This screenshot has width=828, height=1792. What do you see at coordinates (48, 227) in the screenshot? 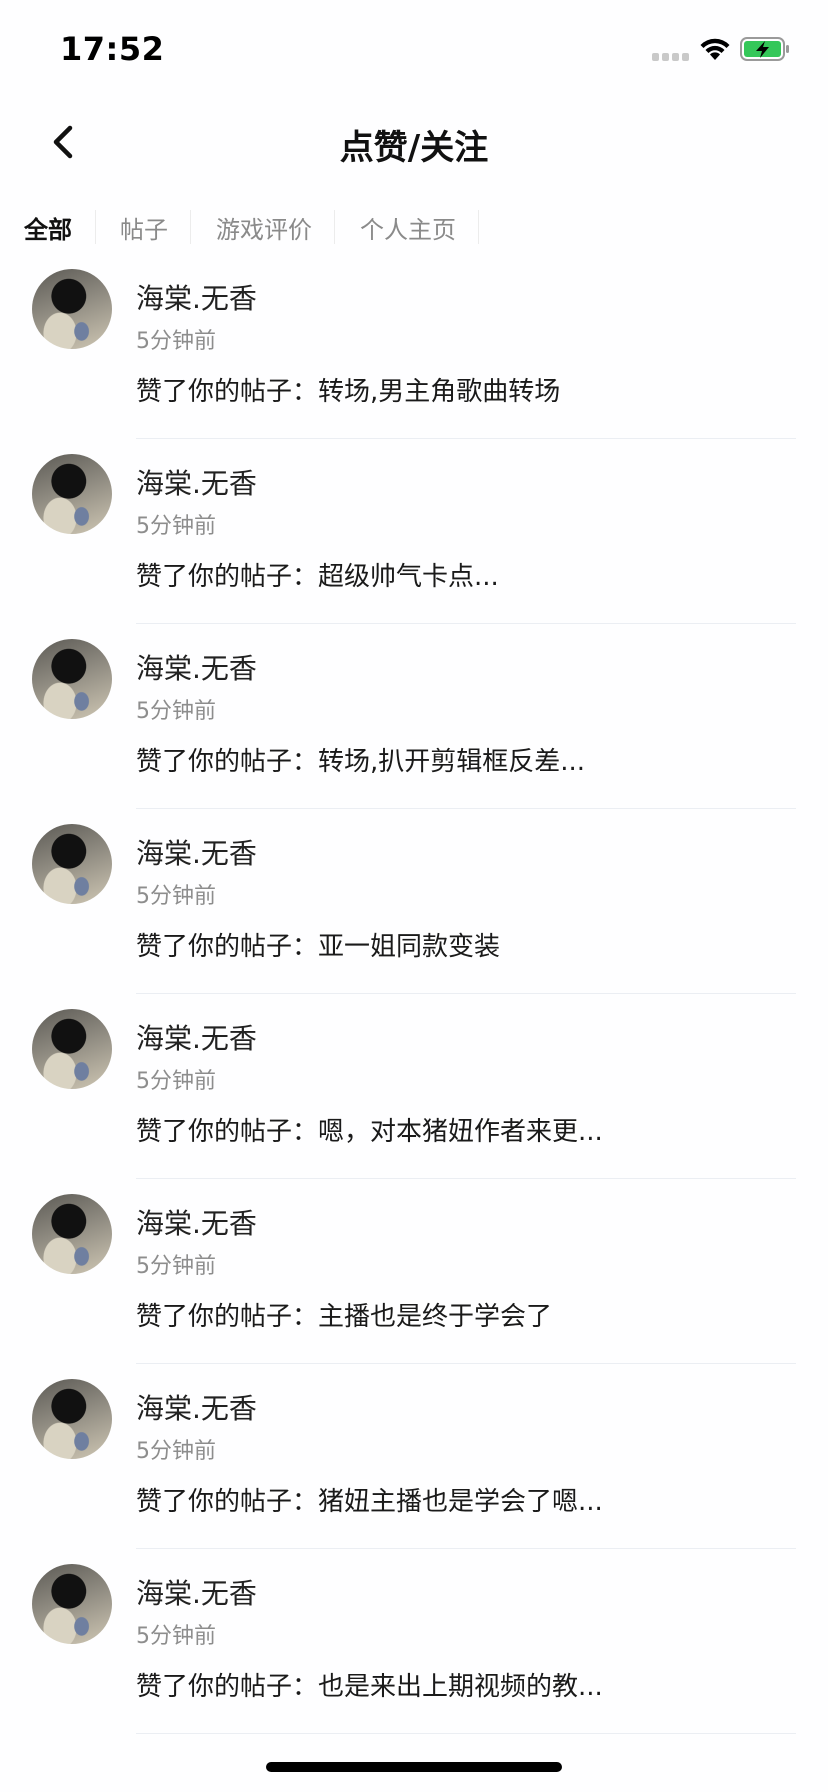
I see `tab-all: 全部` at bounding box center [48, 227].